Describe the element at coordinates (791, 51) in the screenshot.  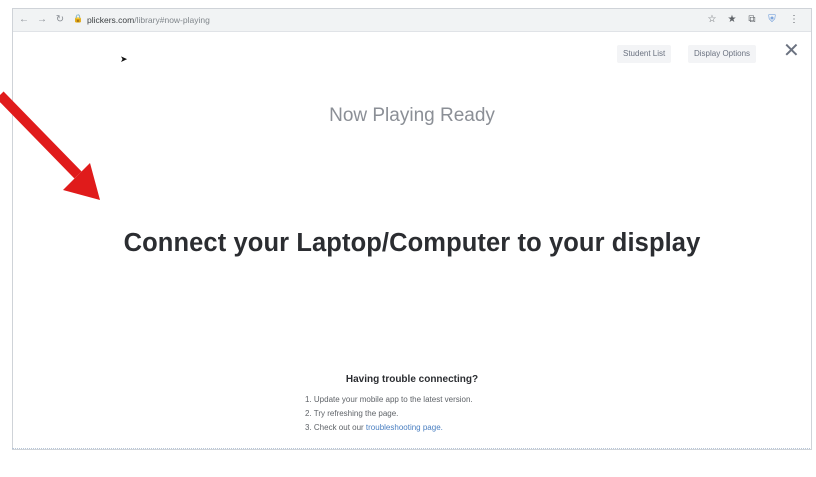
I see `close-icon: ✕` at that location.